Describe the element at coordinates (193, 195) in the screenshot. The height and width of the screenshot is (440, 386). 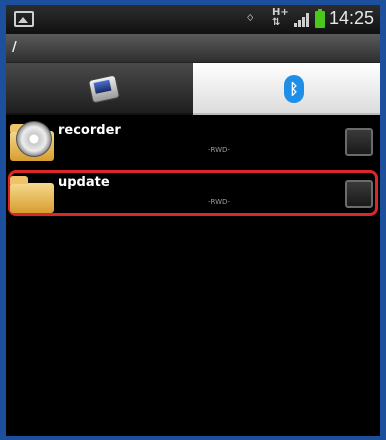
I see `list-item: update -RWD-` at that location.